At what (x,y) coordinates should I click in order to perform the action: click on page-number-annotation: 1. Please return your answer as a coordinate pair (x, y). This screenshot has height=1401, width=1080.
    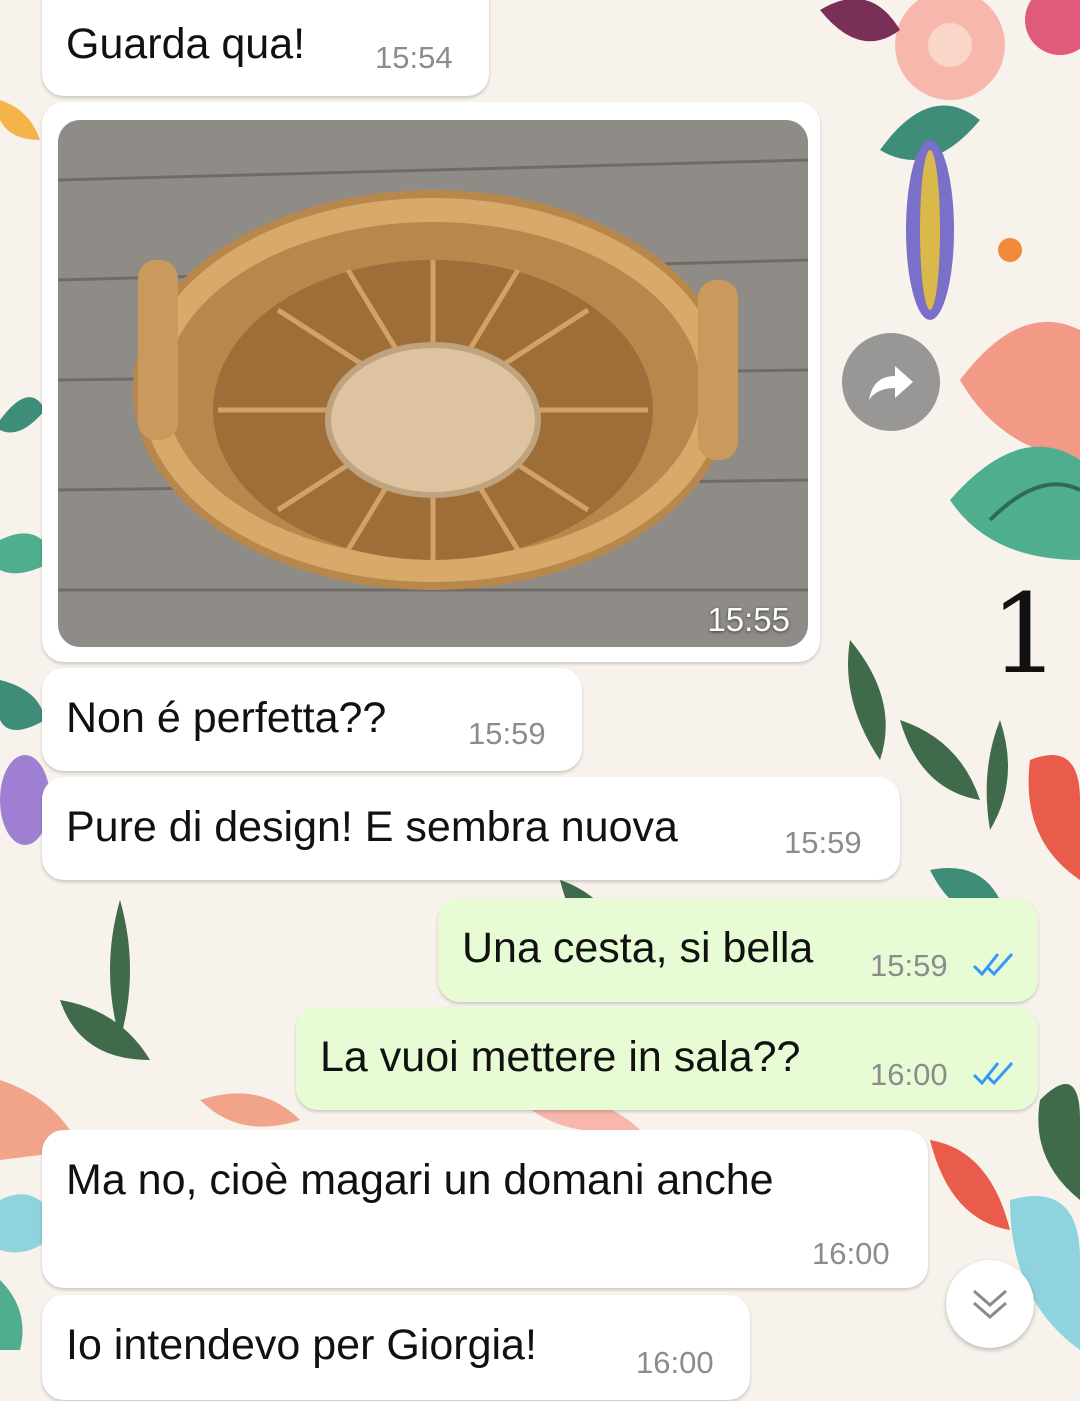
    Looking at the image, I should click on (1025, 634).